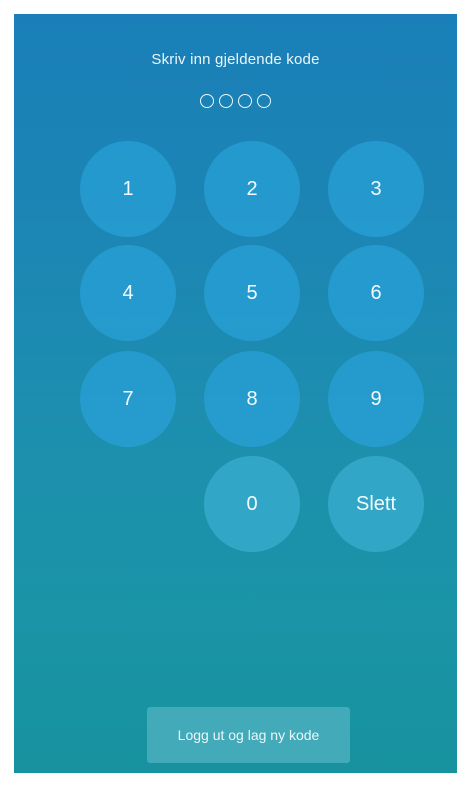 The height and width of the screenshot is (787, 471). Describe the element at coordinates (128, 293) in the screenshot. I see `key-4: 4` at that location.